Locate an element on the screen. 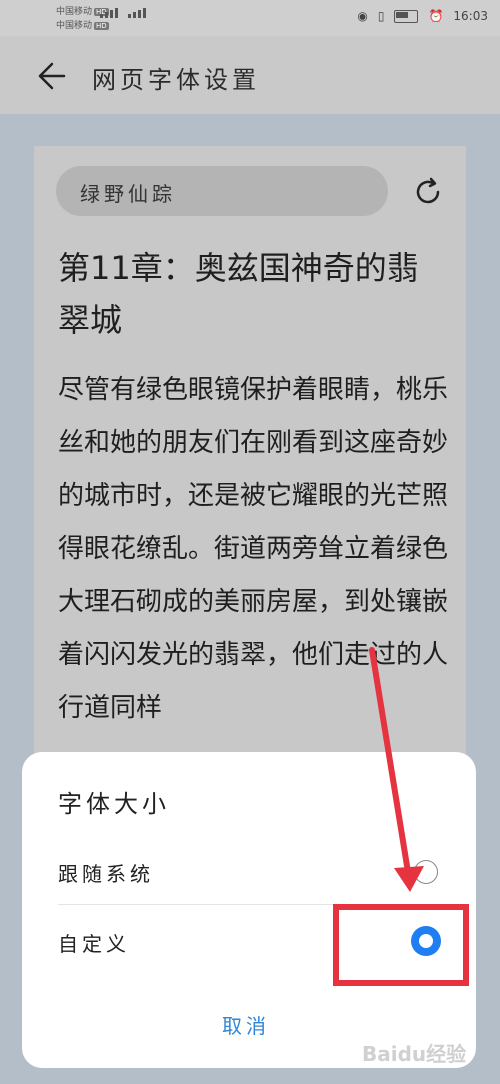 This screenshot has height=1084, width=500. watermark: Baidu经验 is located at coordinates (414, 1054).